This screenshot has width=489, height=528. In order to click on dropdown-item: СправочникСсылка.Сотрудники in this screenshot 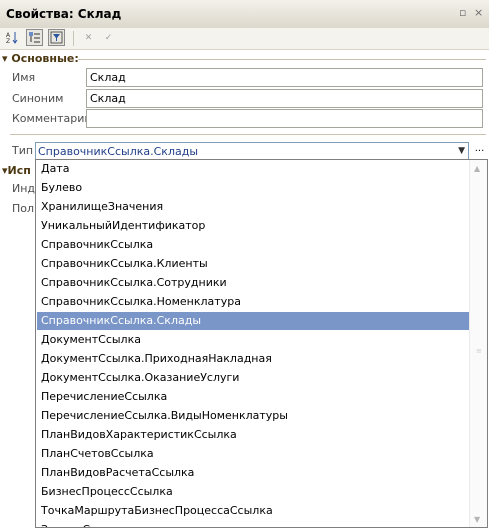, I will do `click(253, 283)`.